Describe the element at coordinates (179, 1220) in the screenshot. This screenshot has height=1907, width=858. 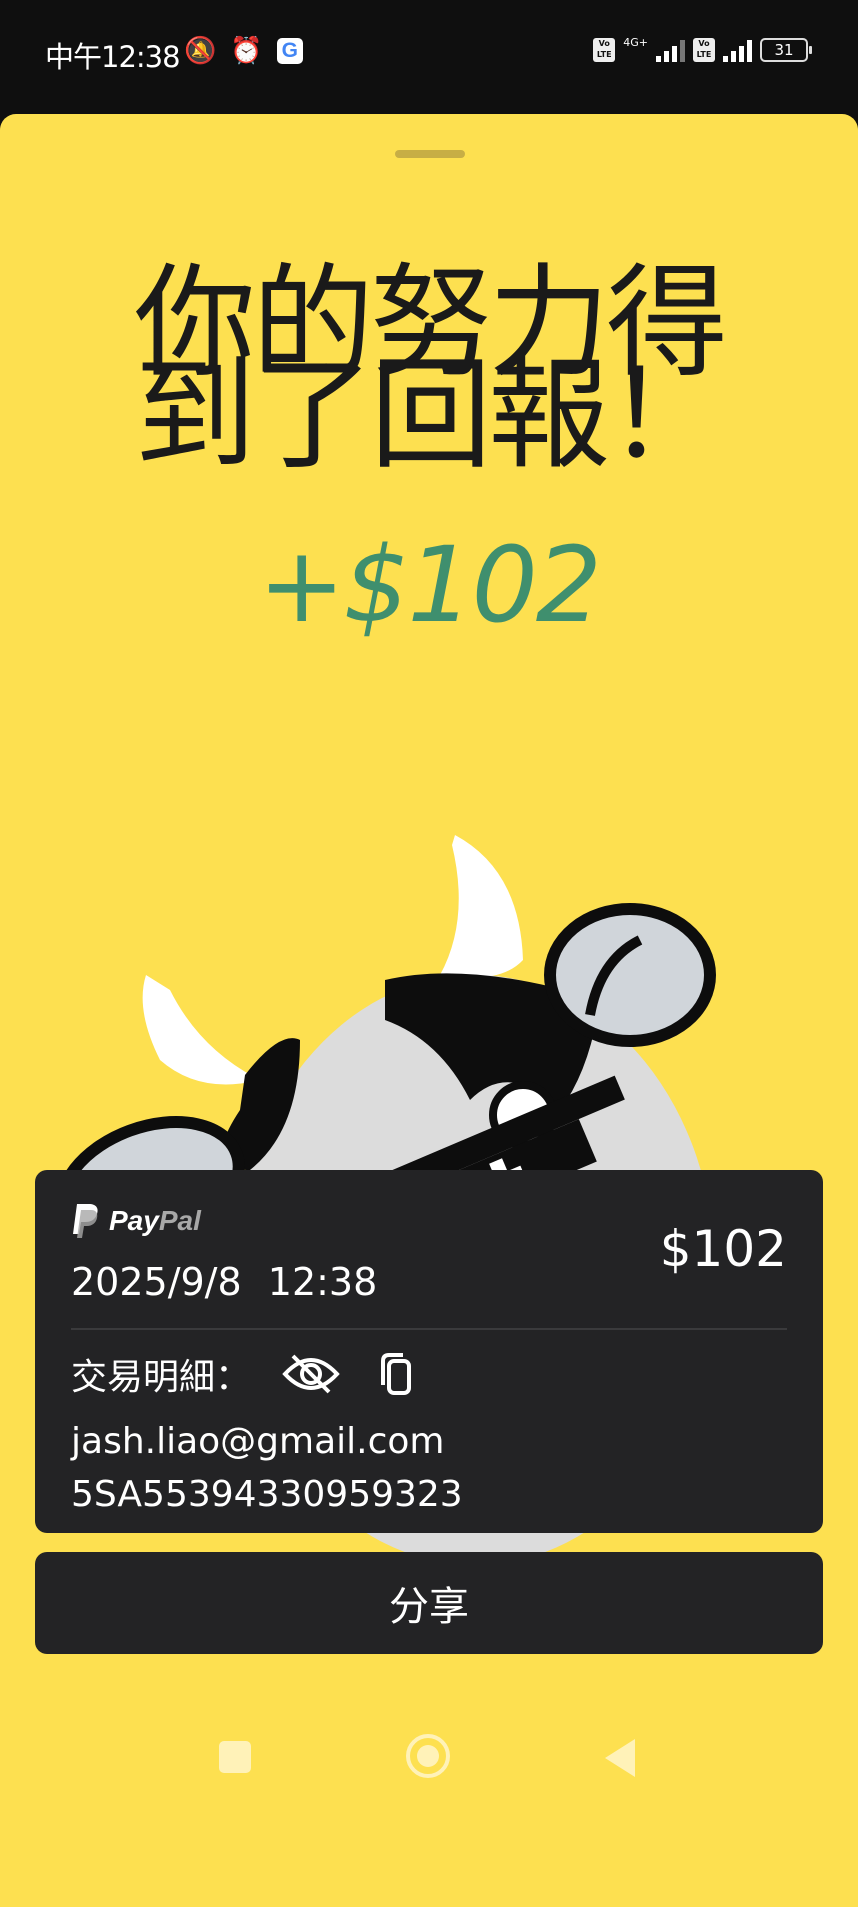
I see `paypal-pal: Pal` at that location.